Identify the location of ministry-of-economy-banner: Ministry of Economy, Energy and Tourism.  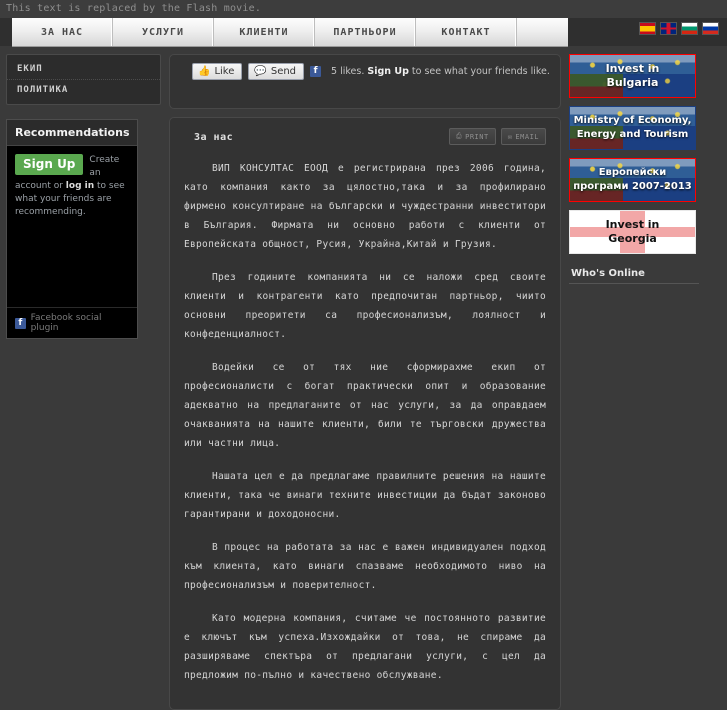
(632, 128).